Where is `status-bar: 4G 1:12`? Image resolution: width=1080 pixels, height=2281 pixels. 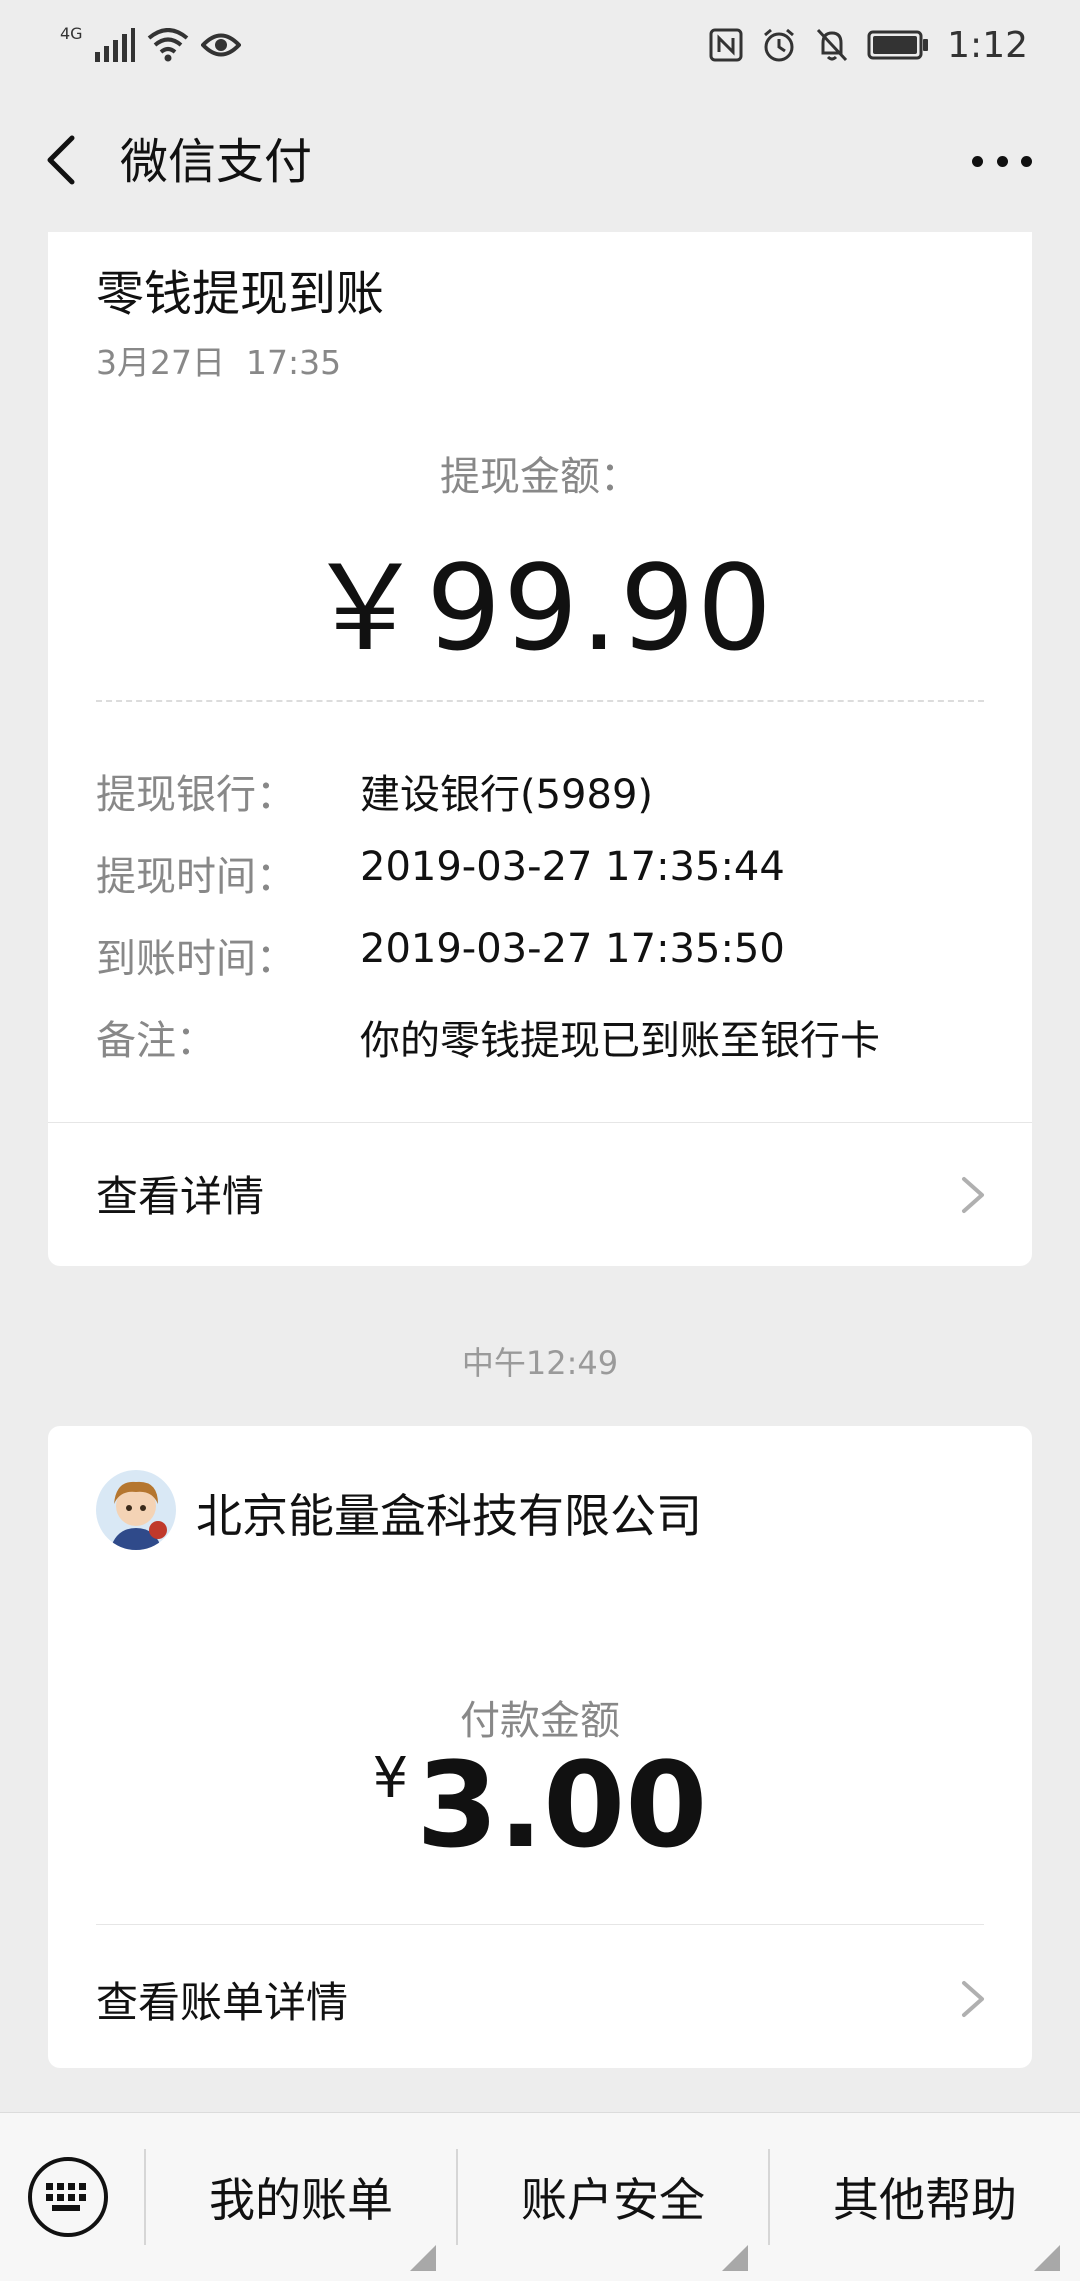
status-bar: 4G 1:12 is located at coordinates (540, 45).